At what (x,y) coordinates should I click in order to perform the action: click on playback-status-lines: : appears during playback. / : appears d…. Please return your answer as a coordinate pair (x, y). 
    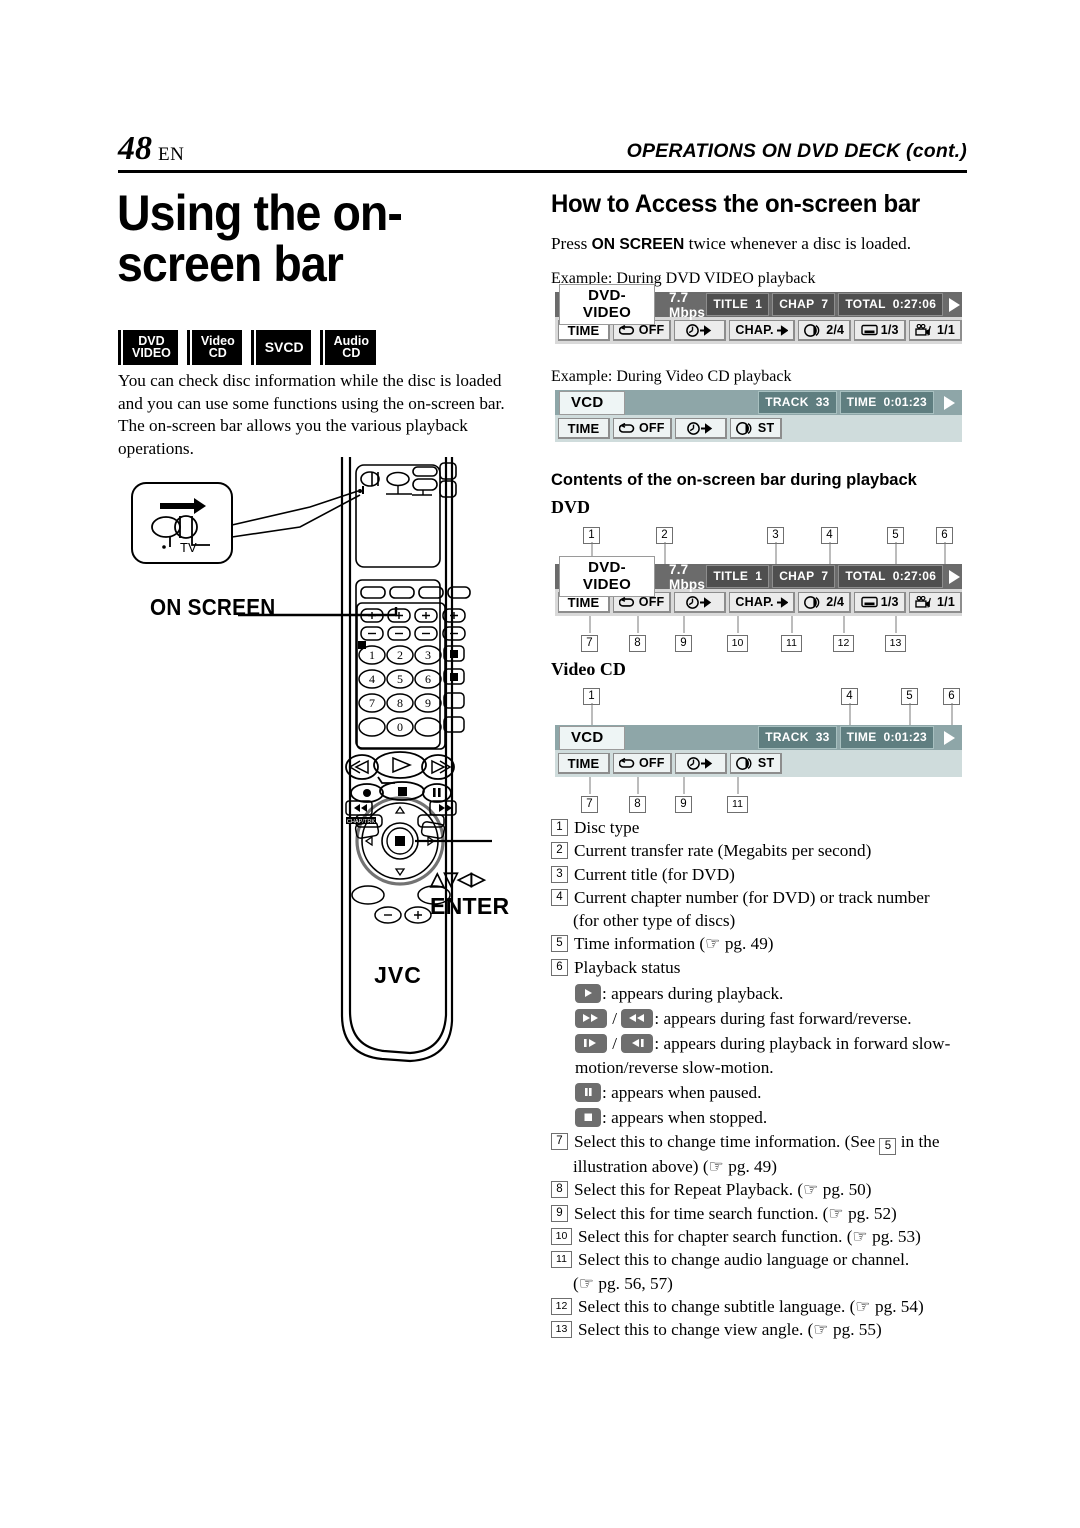
    Looking at the image, I should click on (763, 1055).